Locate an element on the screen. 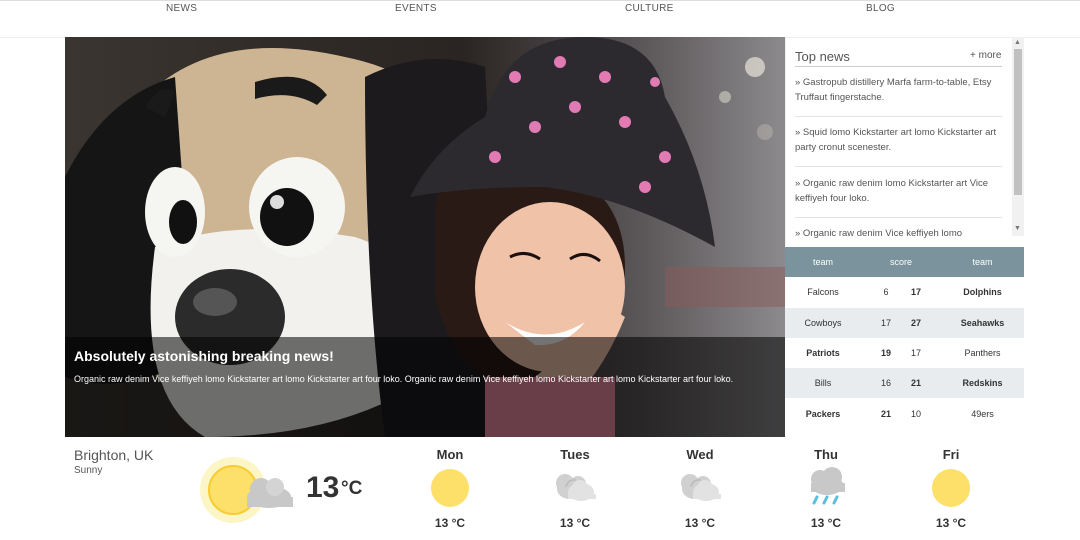 The height and width of the screenshot is (540, 1080). more-link: + more is located at coordinates (985, 55).